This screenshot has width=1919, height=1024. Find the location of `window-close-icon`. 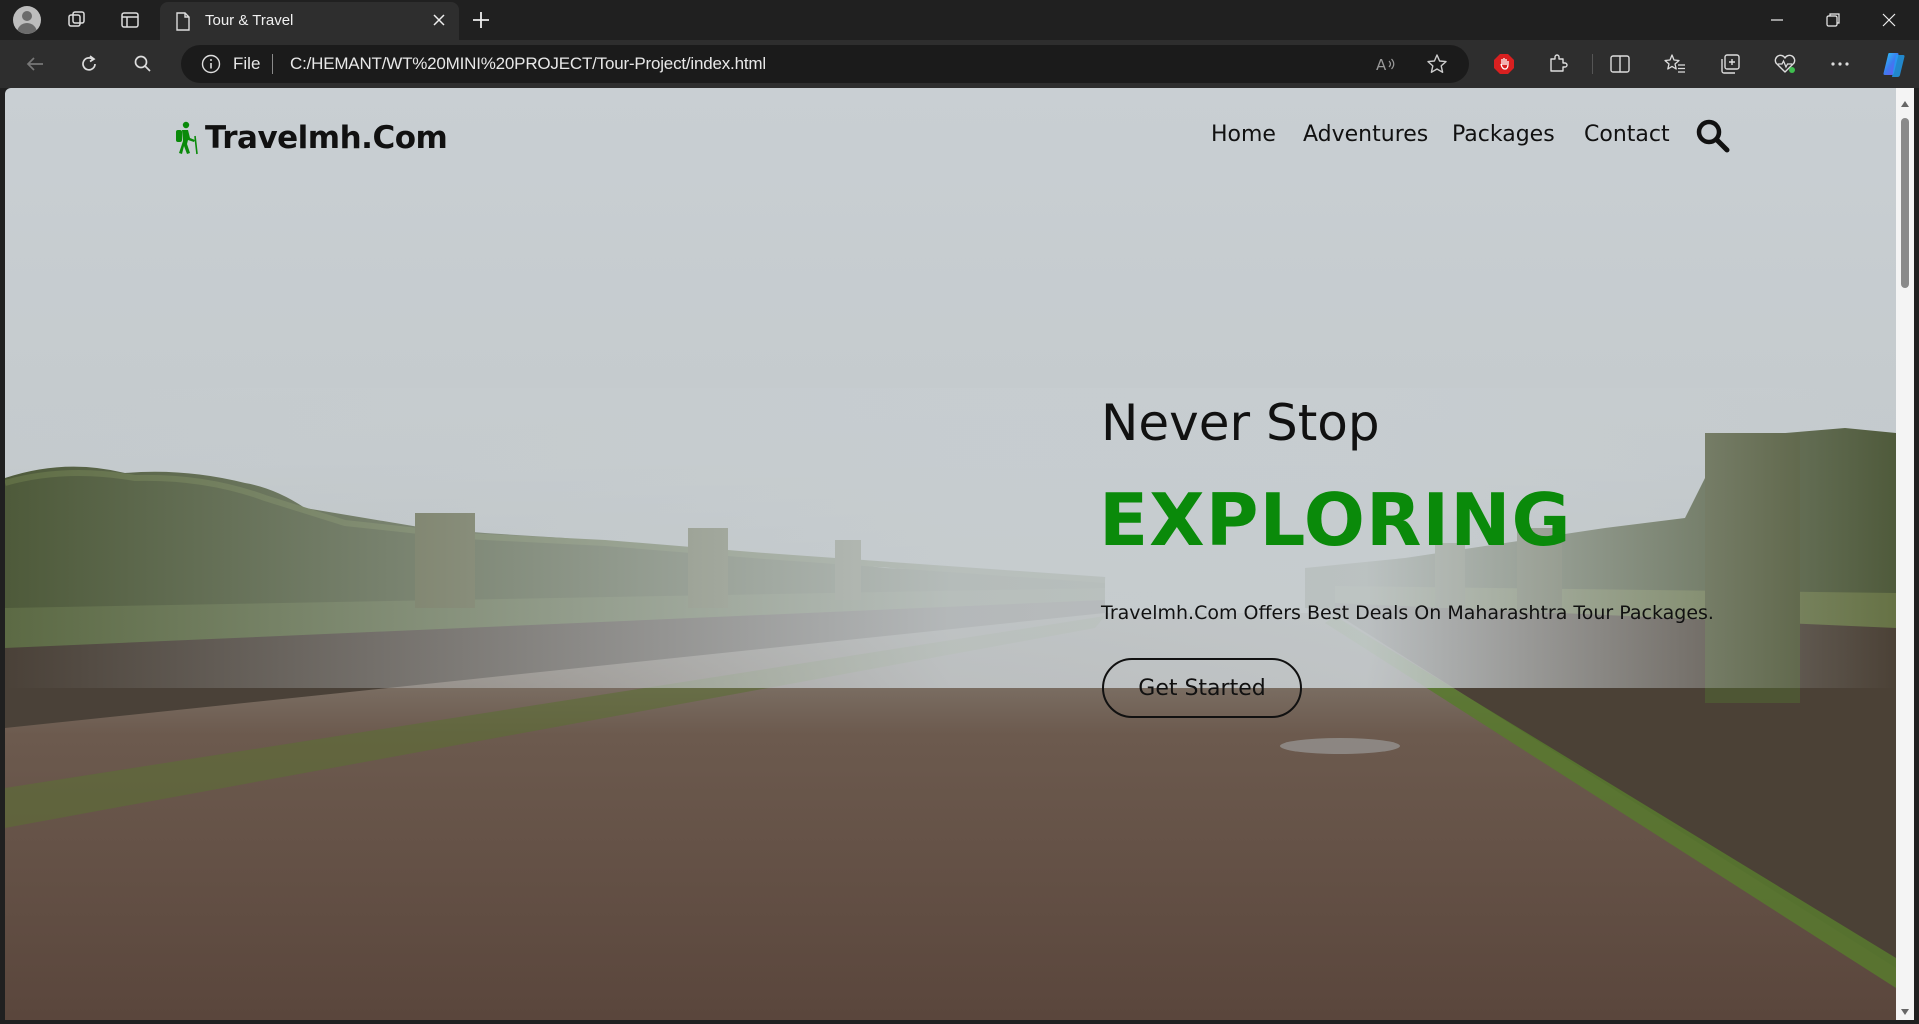

window-close-icon is located at coordinates (1889, 20).